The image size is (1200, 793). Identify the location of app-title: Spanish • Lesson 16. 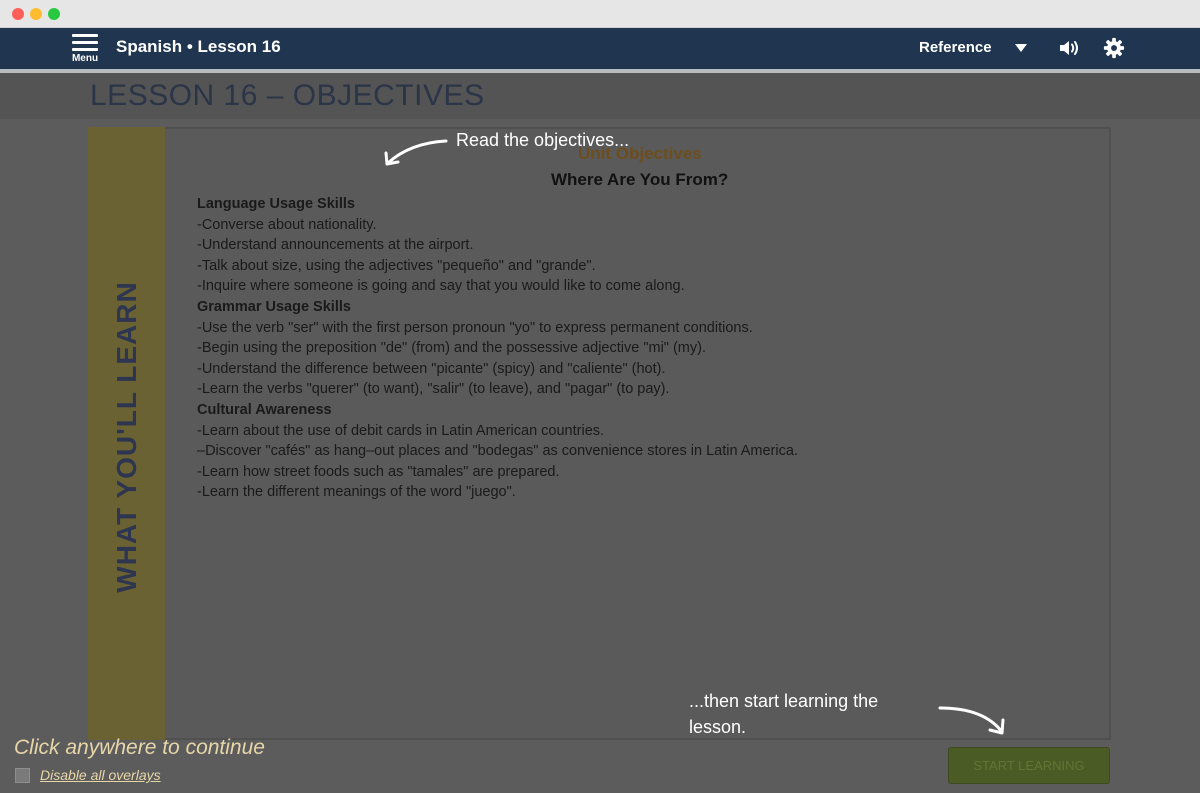
(198, 46).